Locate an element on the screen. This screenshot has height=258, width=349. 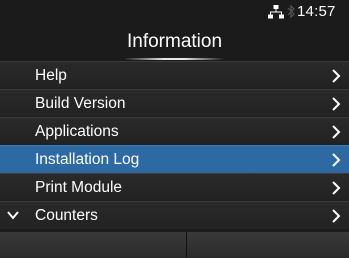
menu-item-build-version: Build Version is located at coordinates (174, 103).